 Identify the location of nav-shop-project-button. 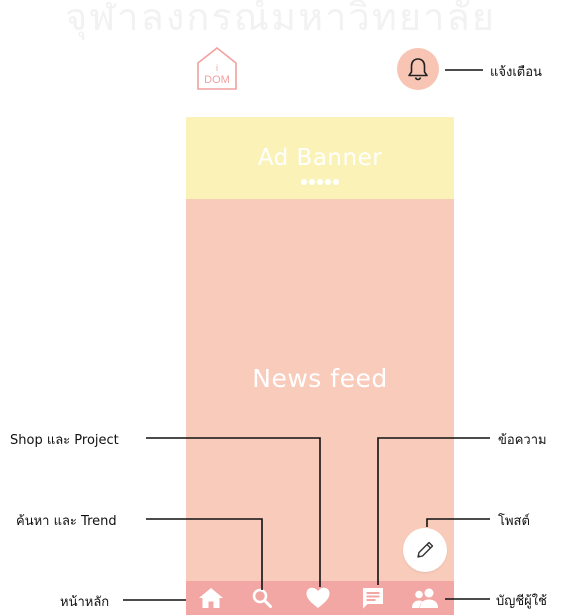
(318, 598).